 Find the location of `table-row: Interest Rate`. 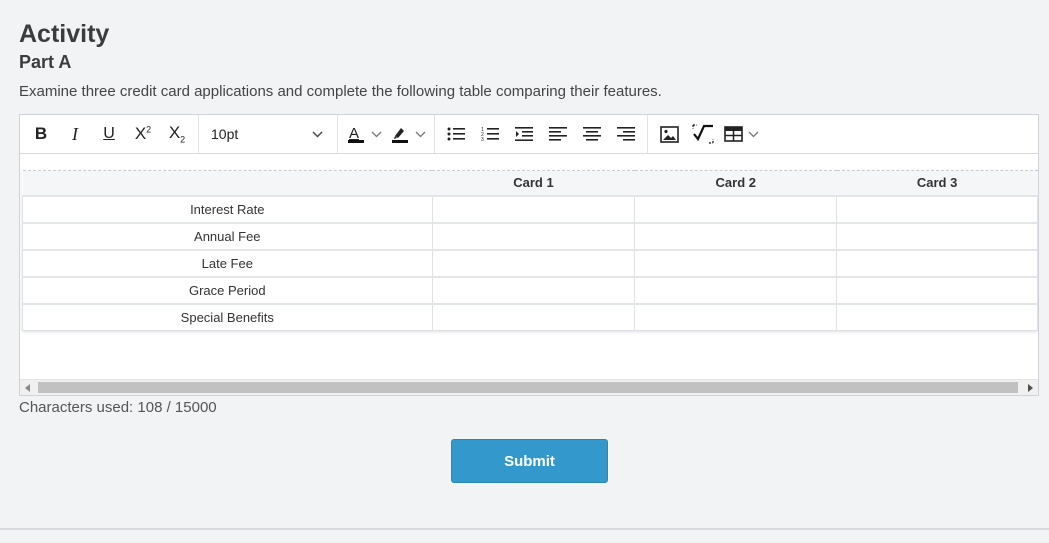

table-row: Interest Rate is located at coordinates (530, 208).